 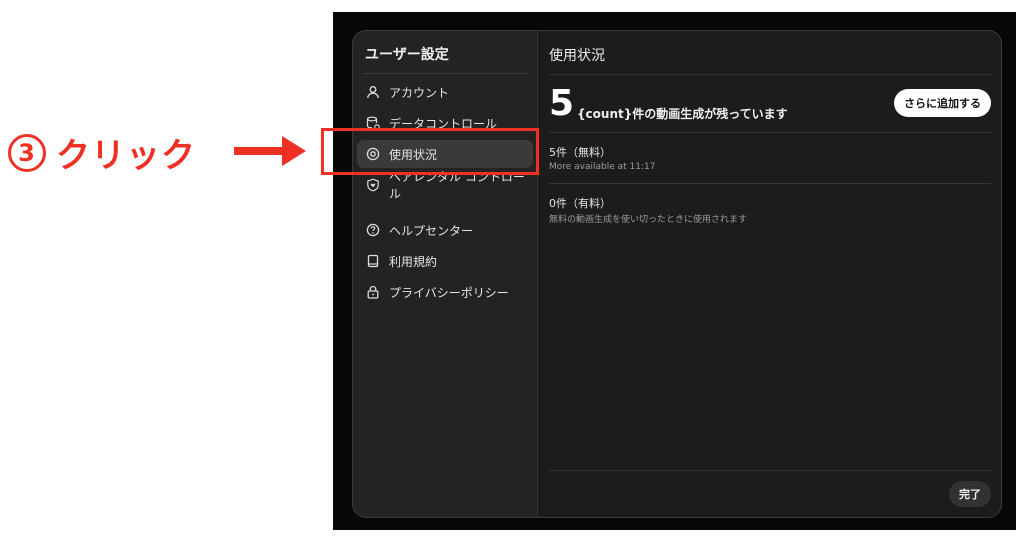 I want to click on sidebar-item-label: プライバシーポリシー, so click(x=449, y=292).